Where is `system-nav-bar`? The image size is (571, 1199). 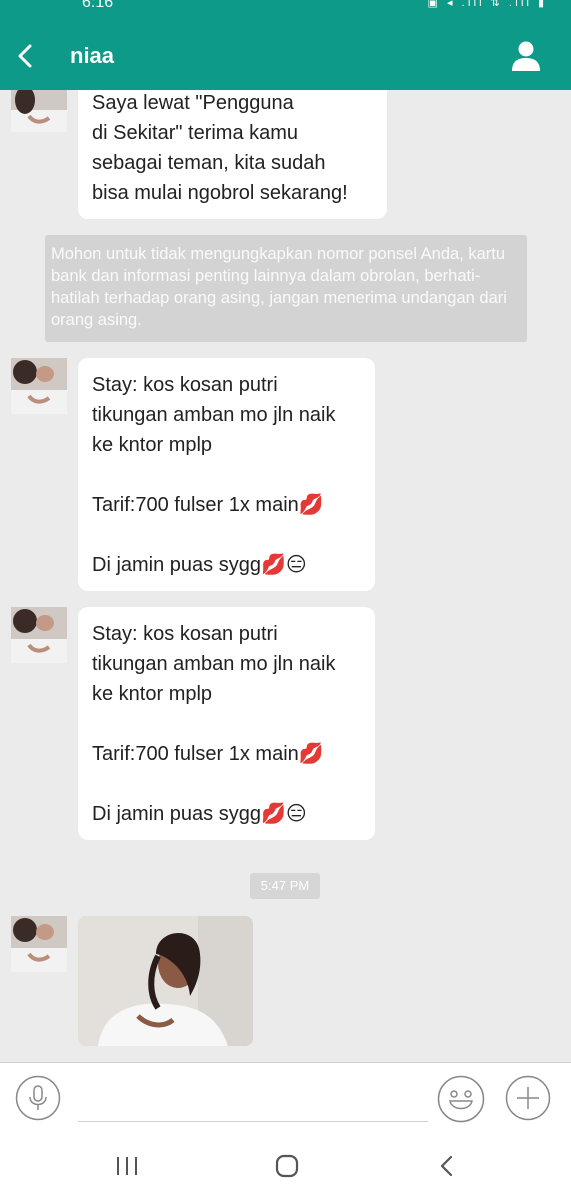 system-nav-bar is located at coordinates (285, 1165).